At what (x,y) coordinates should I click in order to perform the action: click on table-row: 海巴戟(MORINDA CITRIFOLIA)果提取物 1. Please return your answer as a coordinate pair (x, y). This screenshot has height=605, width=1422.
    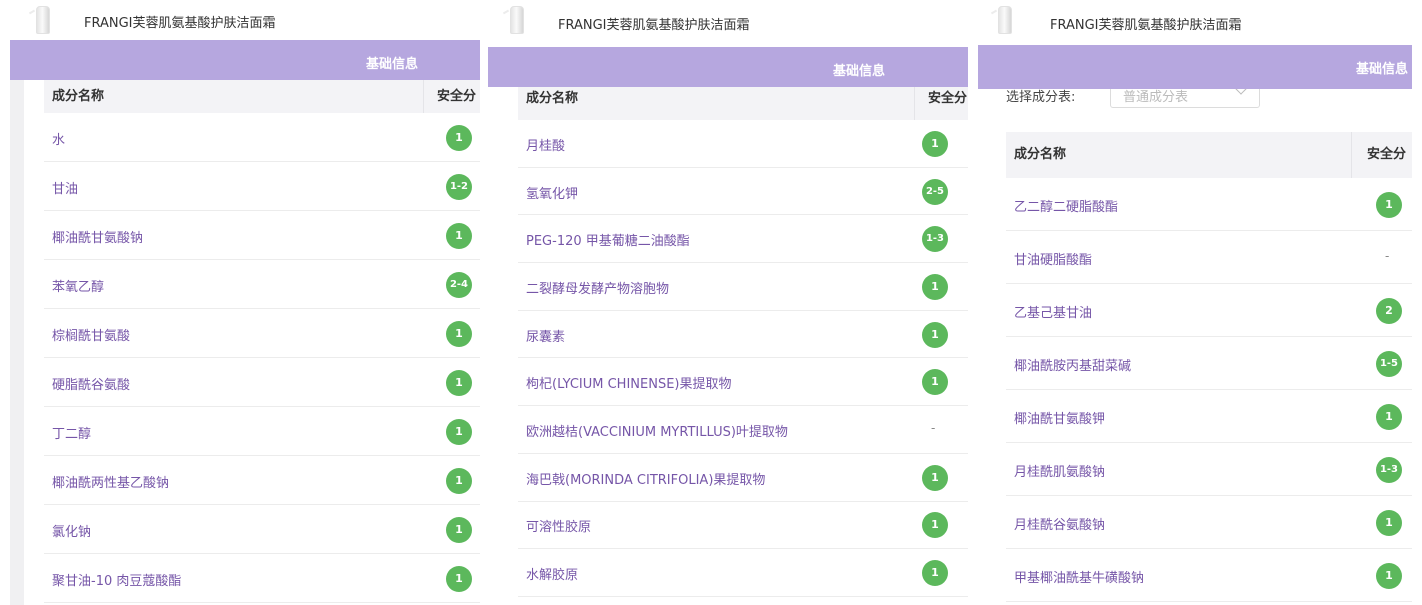
    Looking at the image, I should click on (743, 478).